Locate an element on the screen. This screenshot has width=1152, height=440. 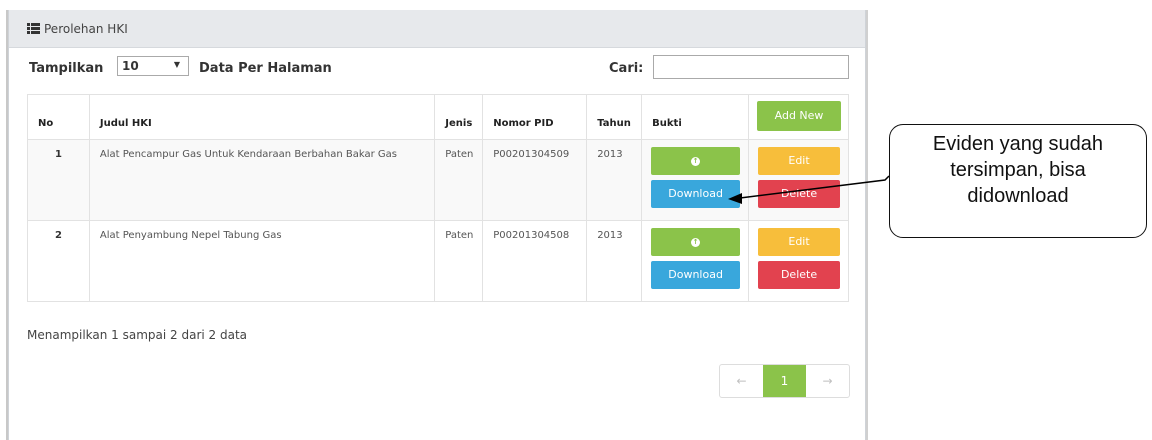
row-no: 1 is located at coordinates (58, 180).